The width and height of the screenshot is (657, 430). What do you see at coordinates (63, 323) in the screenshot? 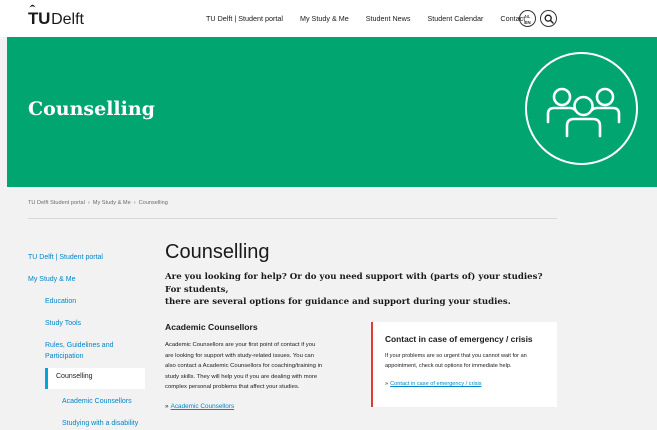
I see `sidebar-item-study-tools: Study Tools` at bounding box center [63, 323].